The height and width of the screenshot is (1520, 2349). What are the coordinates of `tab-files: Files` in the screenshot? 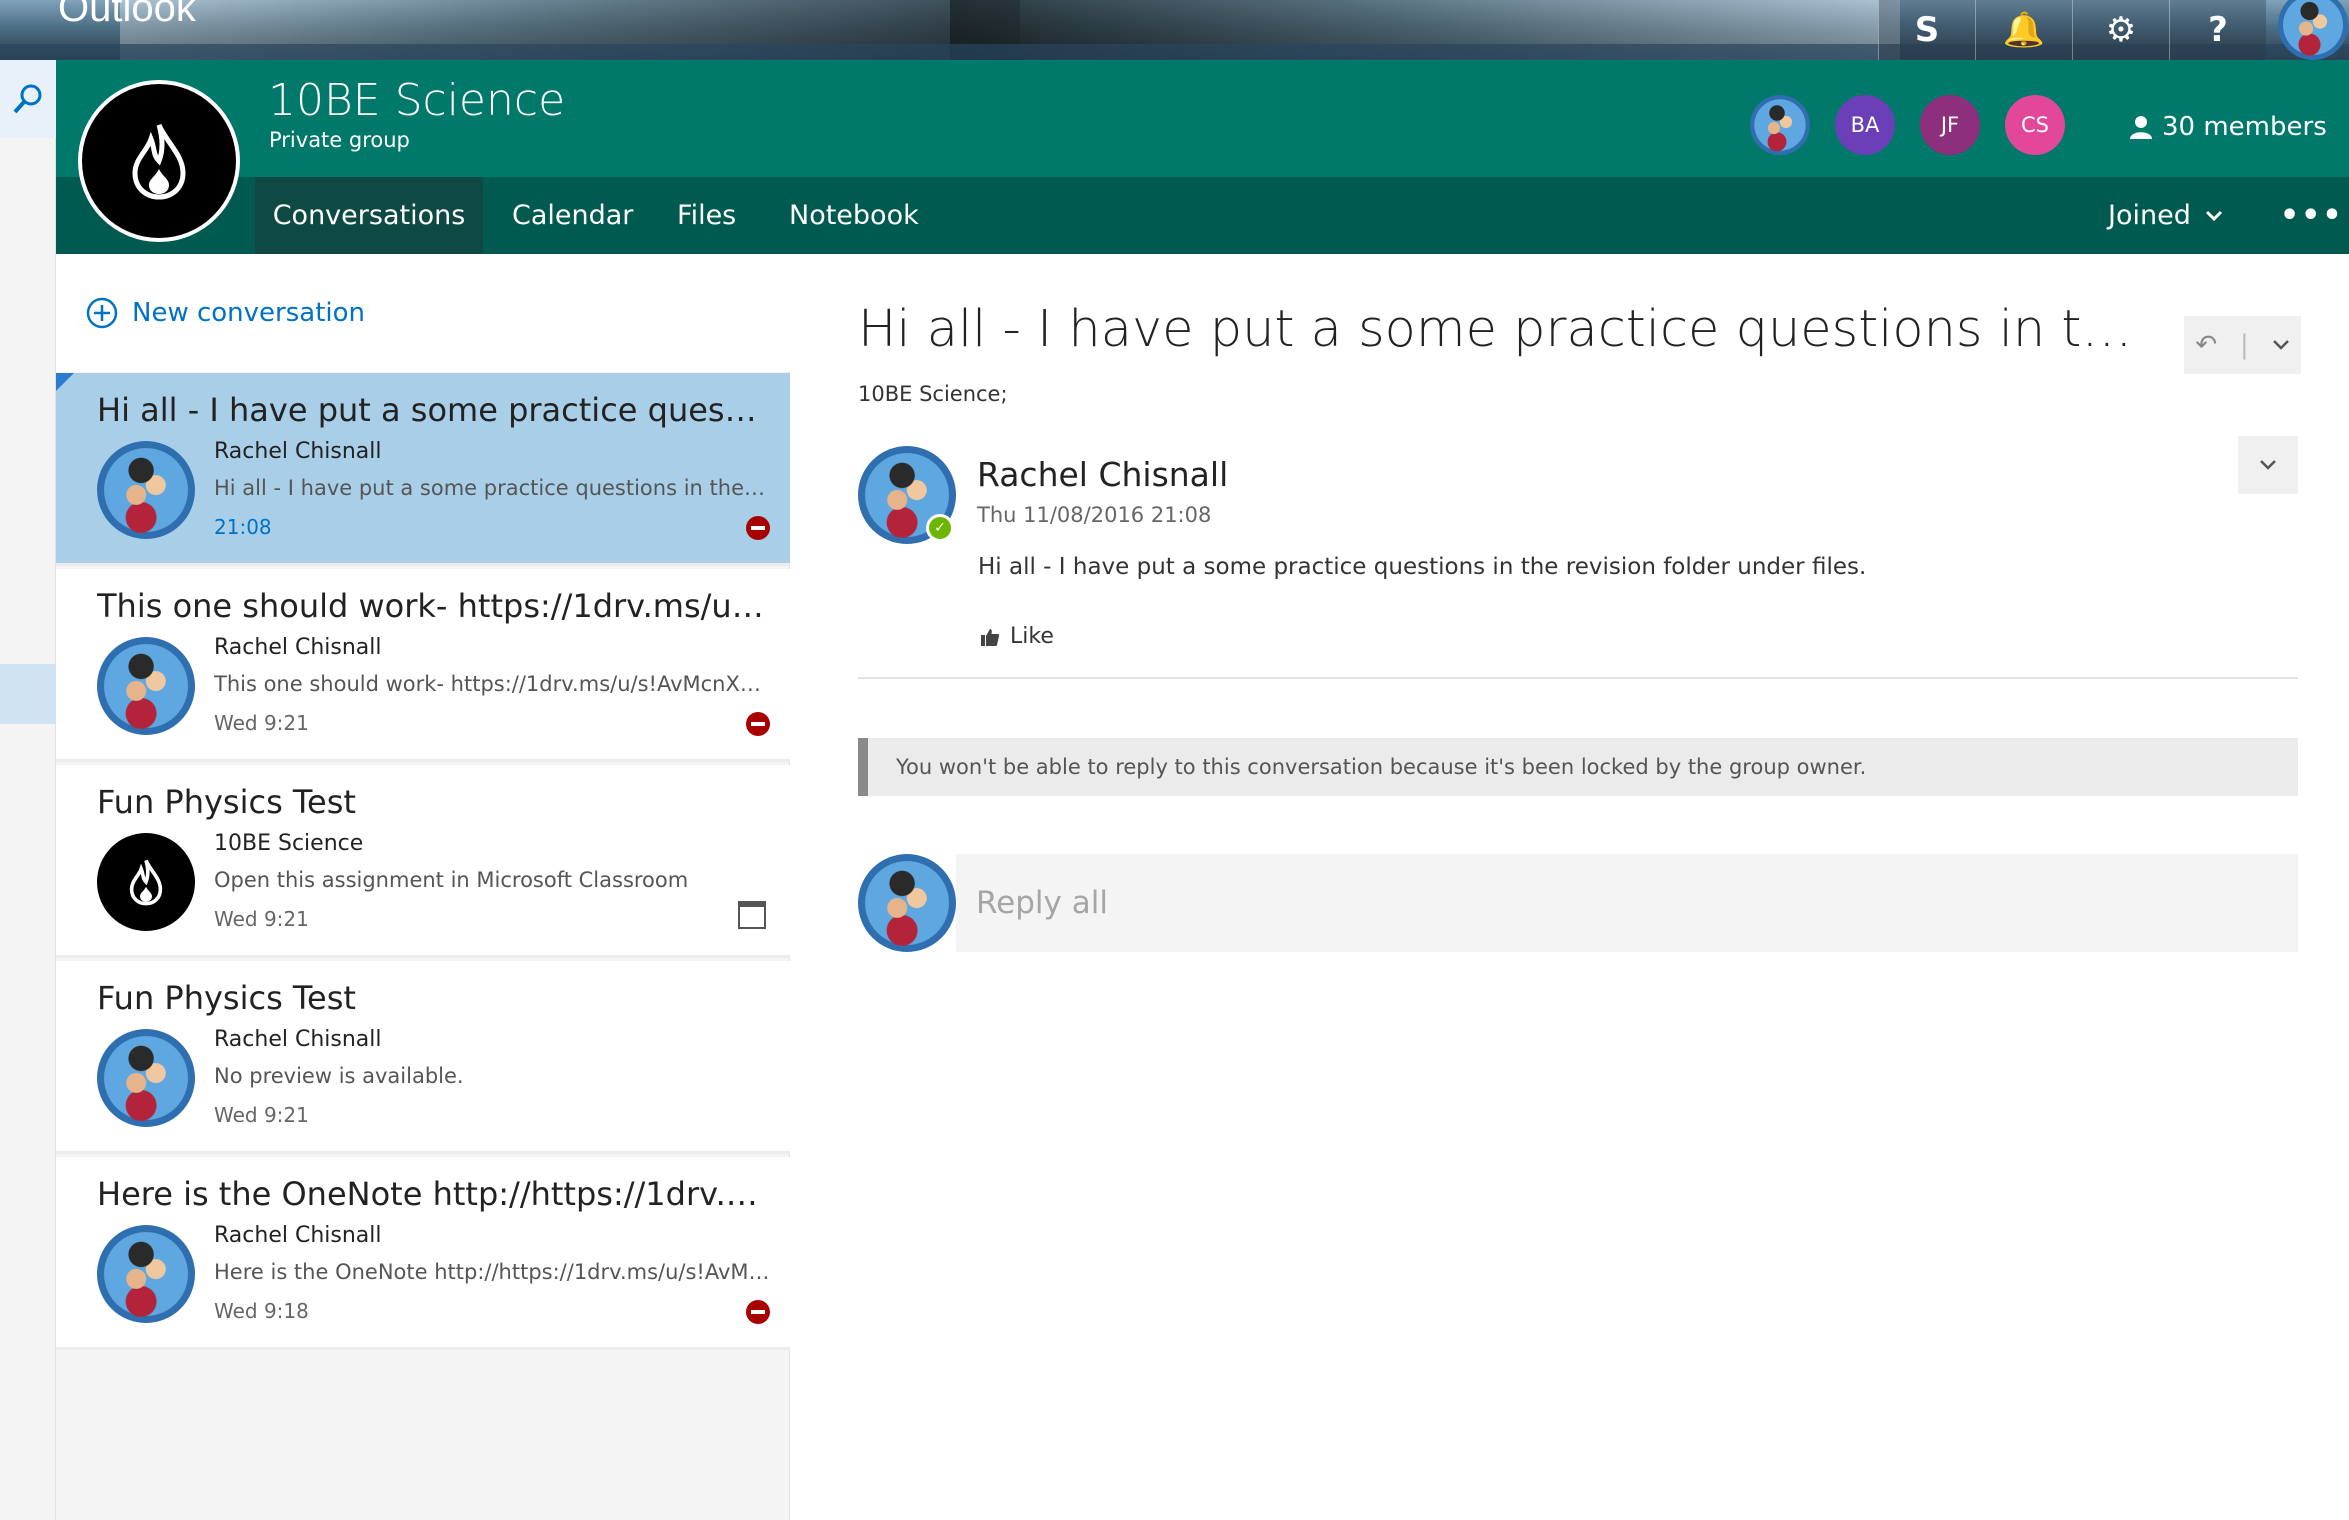 It's located at (706, 215).